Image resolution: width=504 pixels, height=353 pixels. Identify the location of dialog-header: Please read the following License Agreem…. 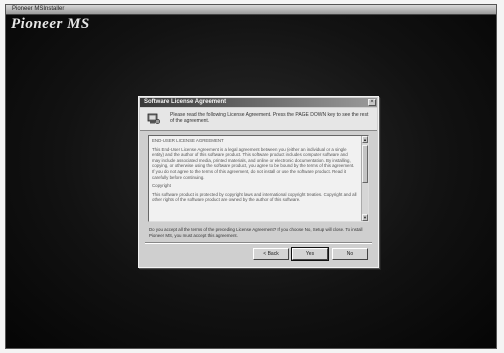
(258, 119).